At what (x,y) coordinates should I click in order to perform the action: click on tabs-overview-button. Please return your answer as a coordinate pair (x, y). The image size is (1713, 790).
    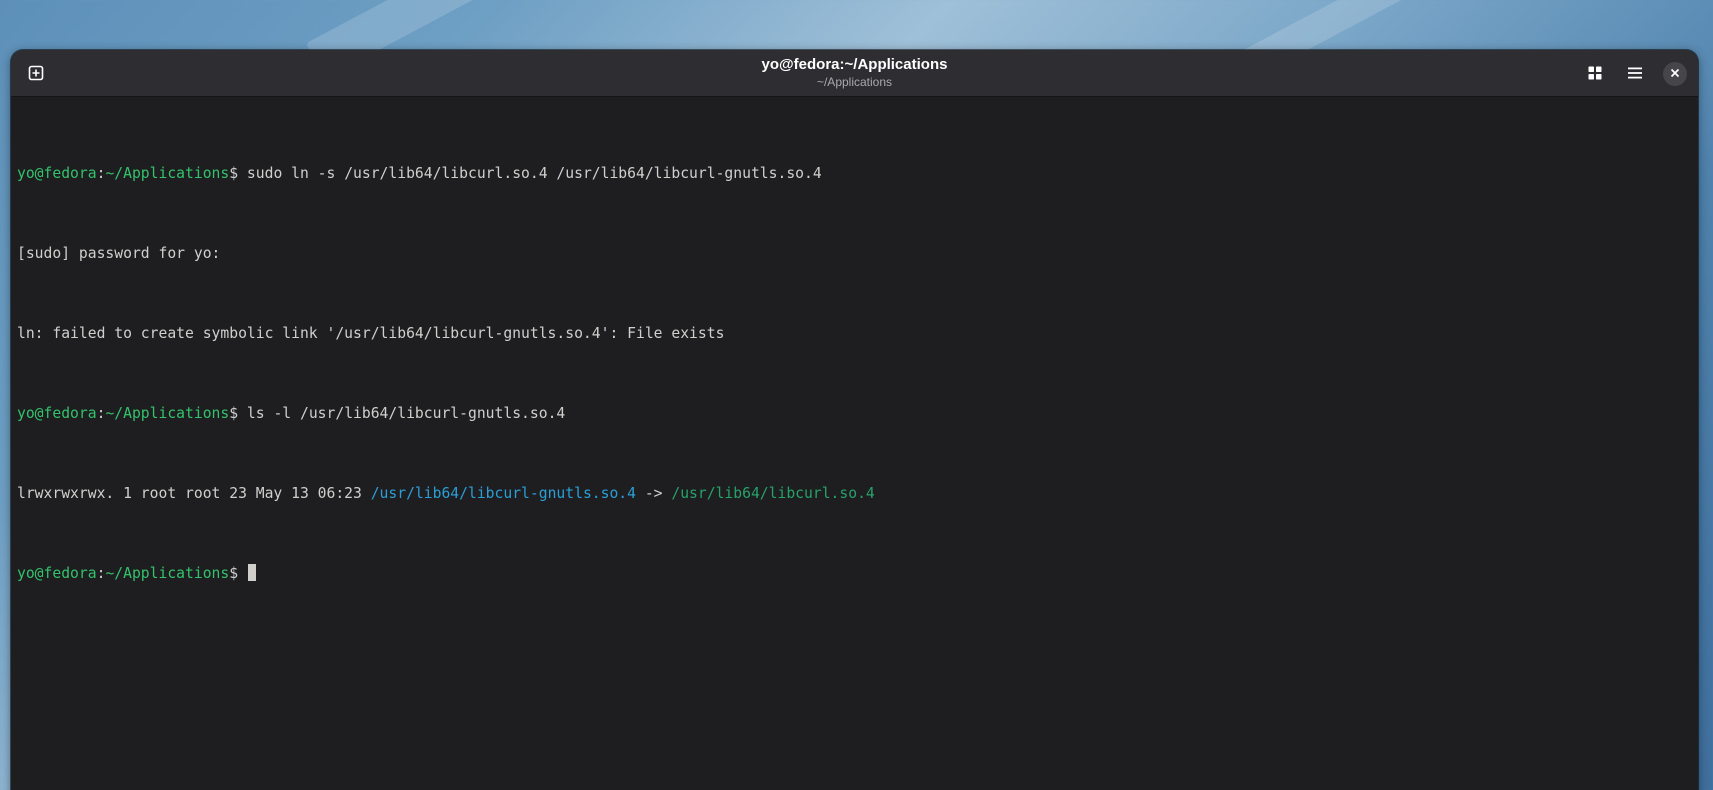
    Looking at the image, I should click on (1595, 73).